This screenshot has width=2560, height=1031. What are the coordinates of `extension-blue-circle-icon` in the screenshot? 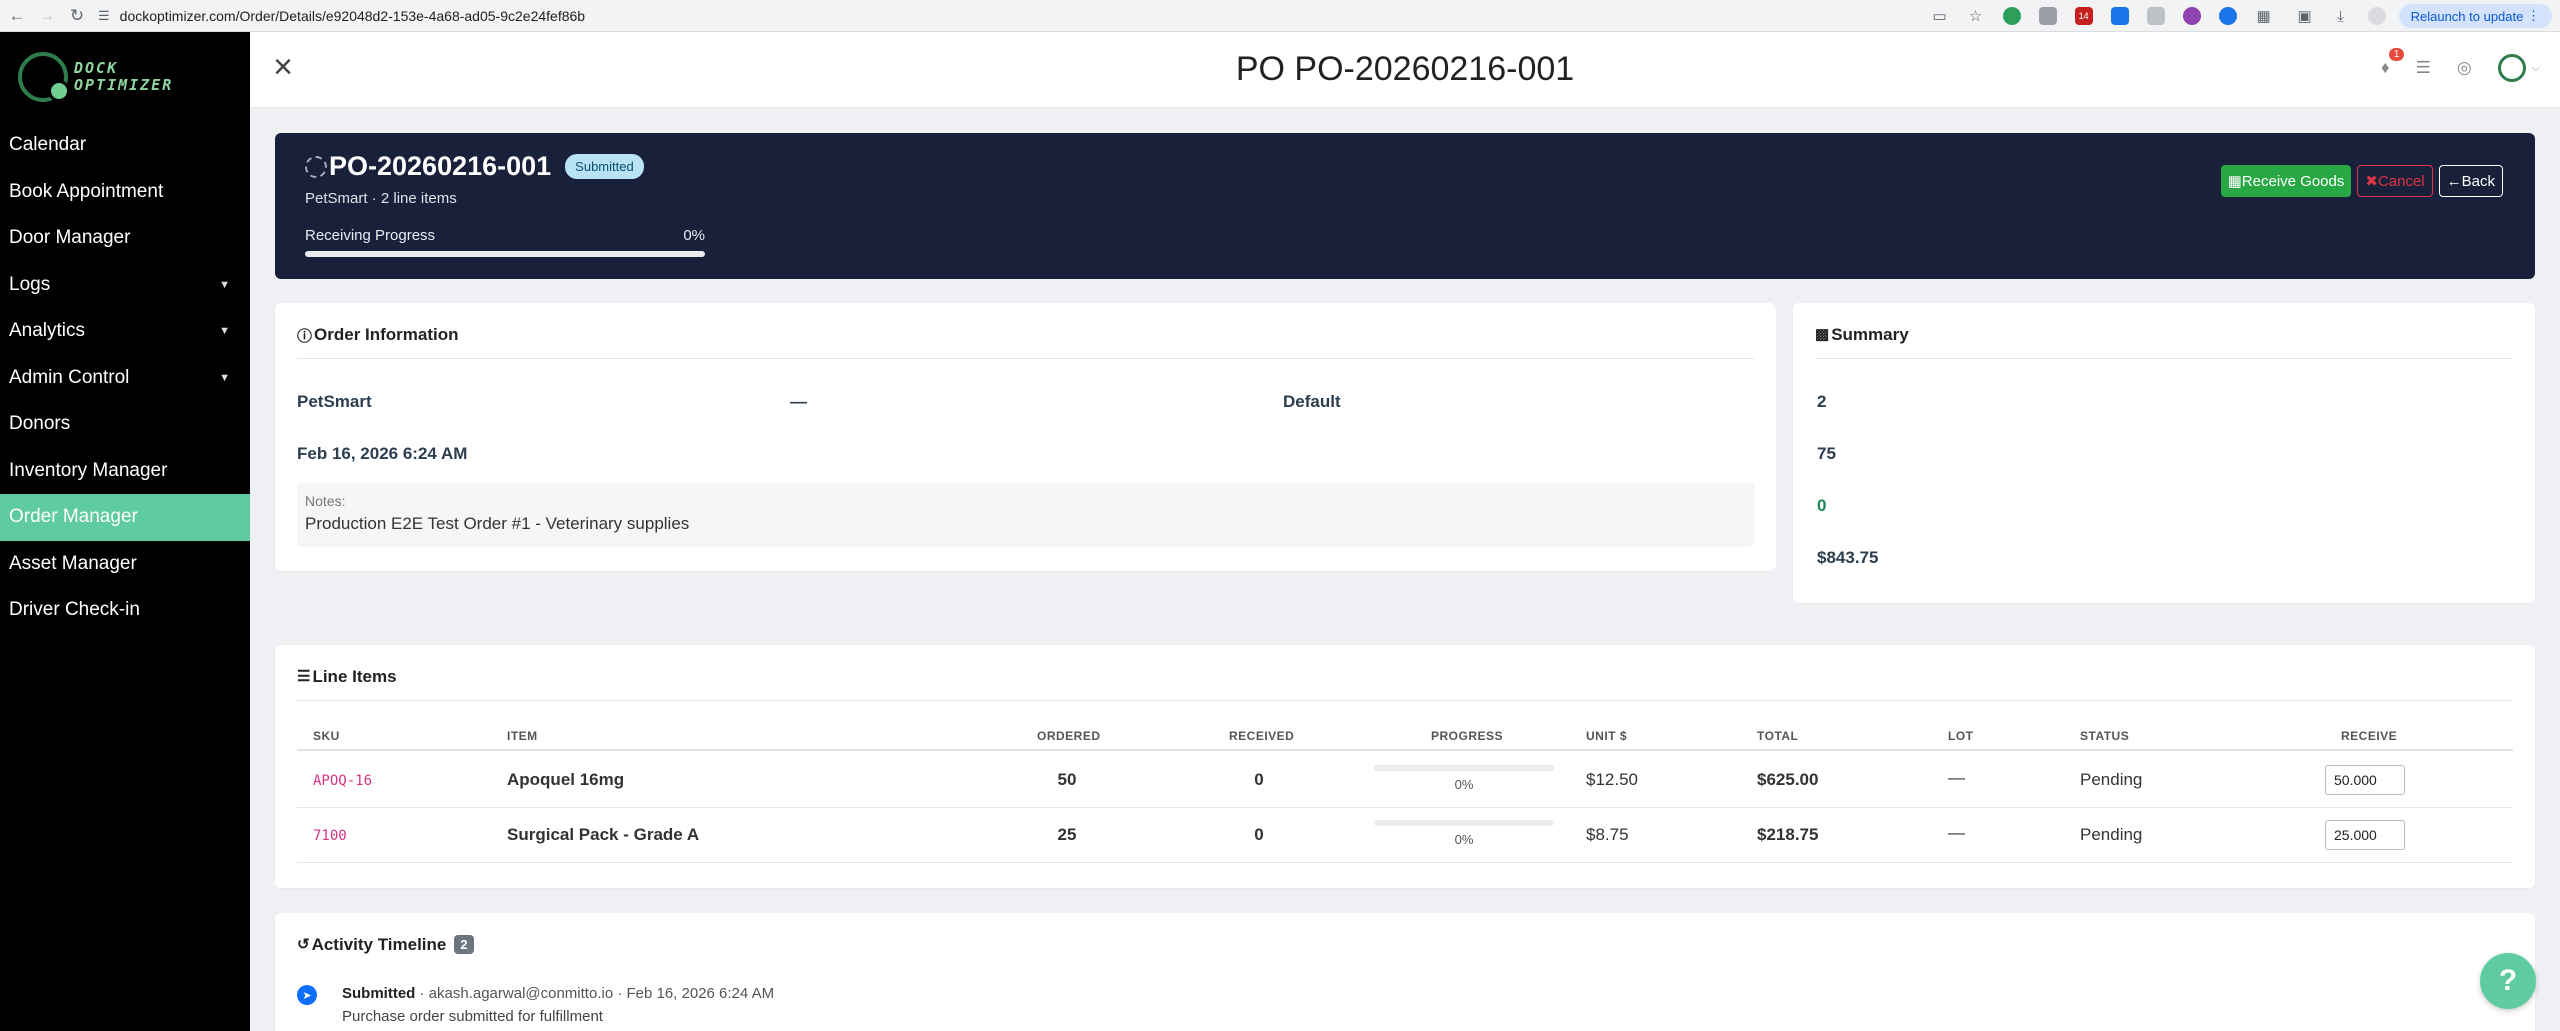 It's located at (2227, 16).